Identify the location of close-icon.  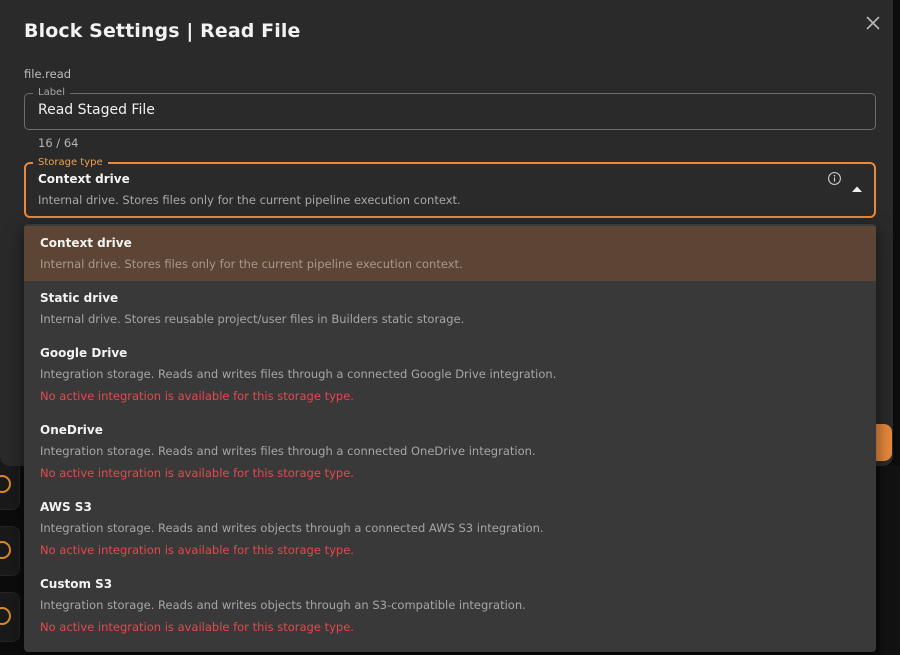
(873, 23).